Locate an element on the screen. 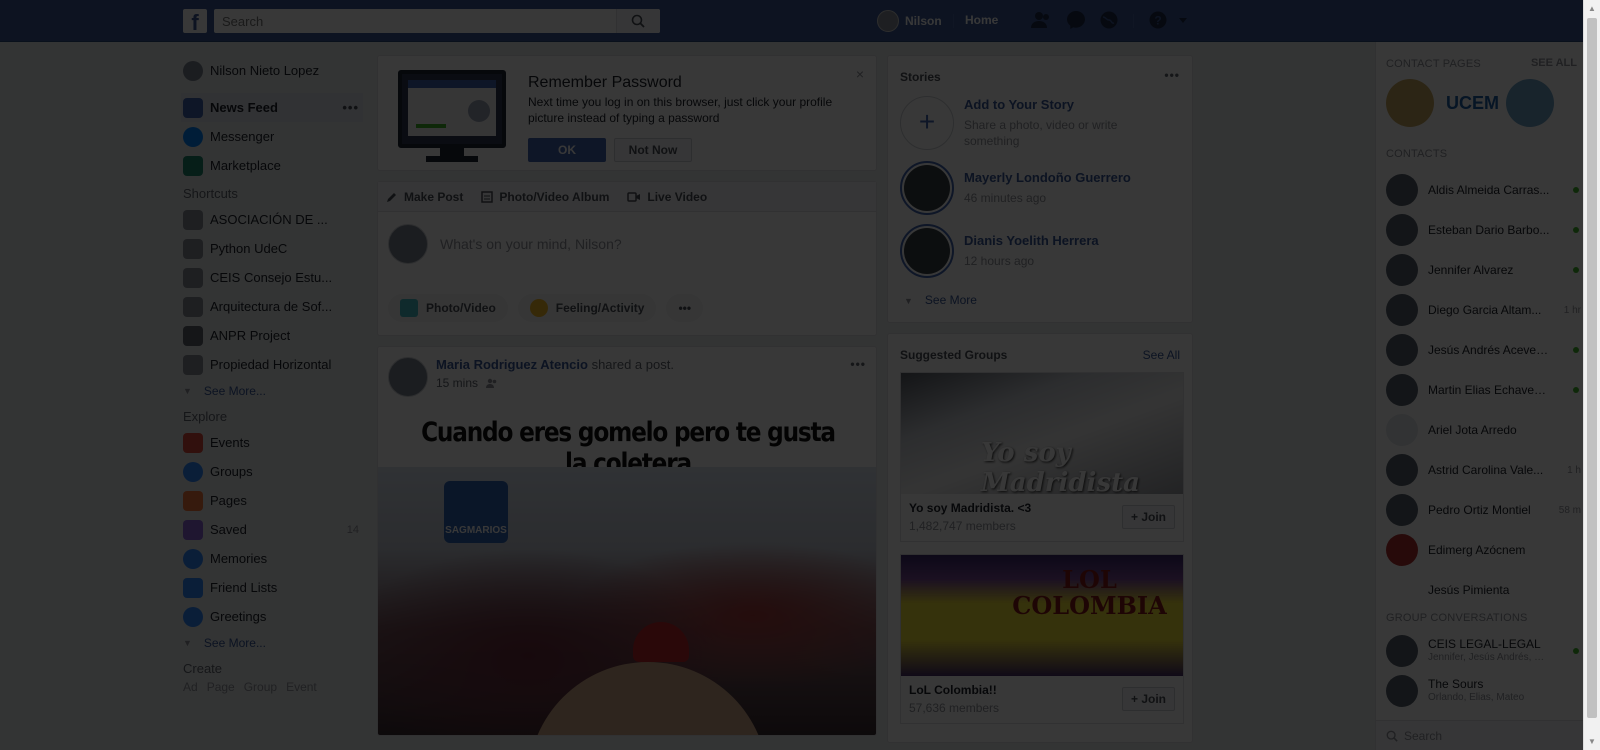  photo-video-button: Photo/Video is located at coordinates (448, 308).